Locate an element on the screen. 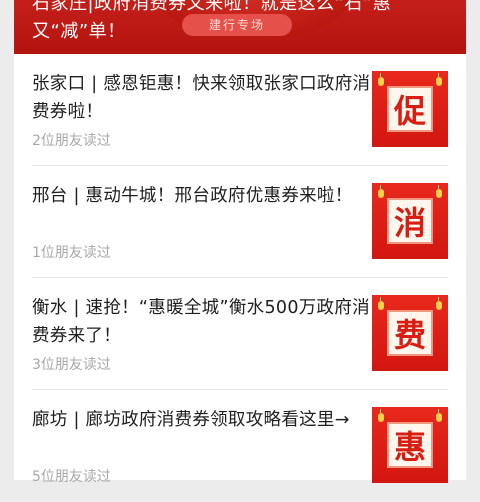 Image resolution: width=480 pixels, height=502 pixels. thumbnail-char: 费 is located at coordinates (410, 333).